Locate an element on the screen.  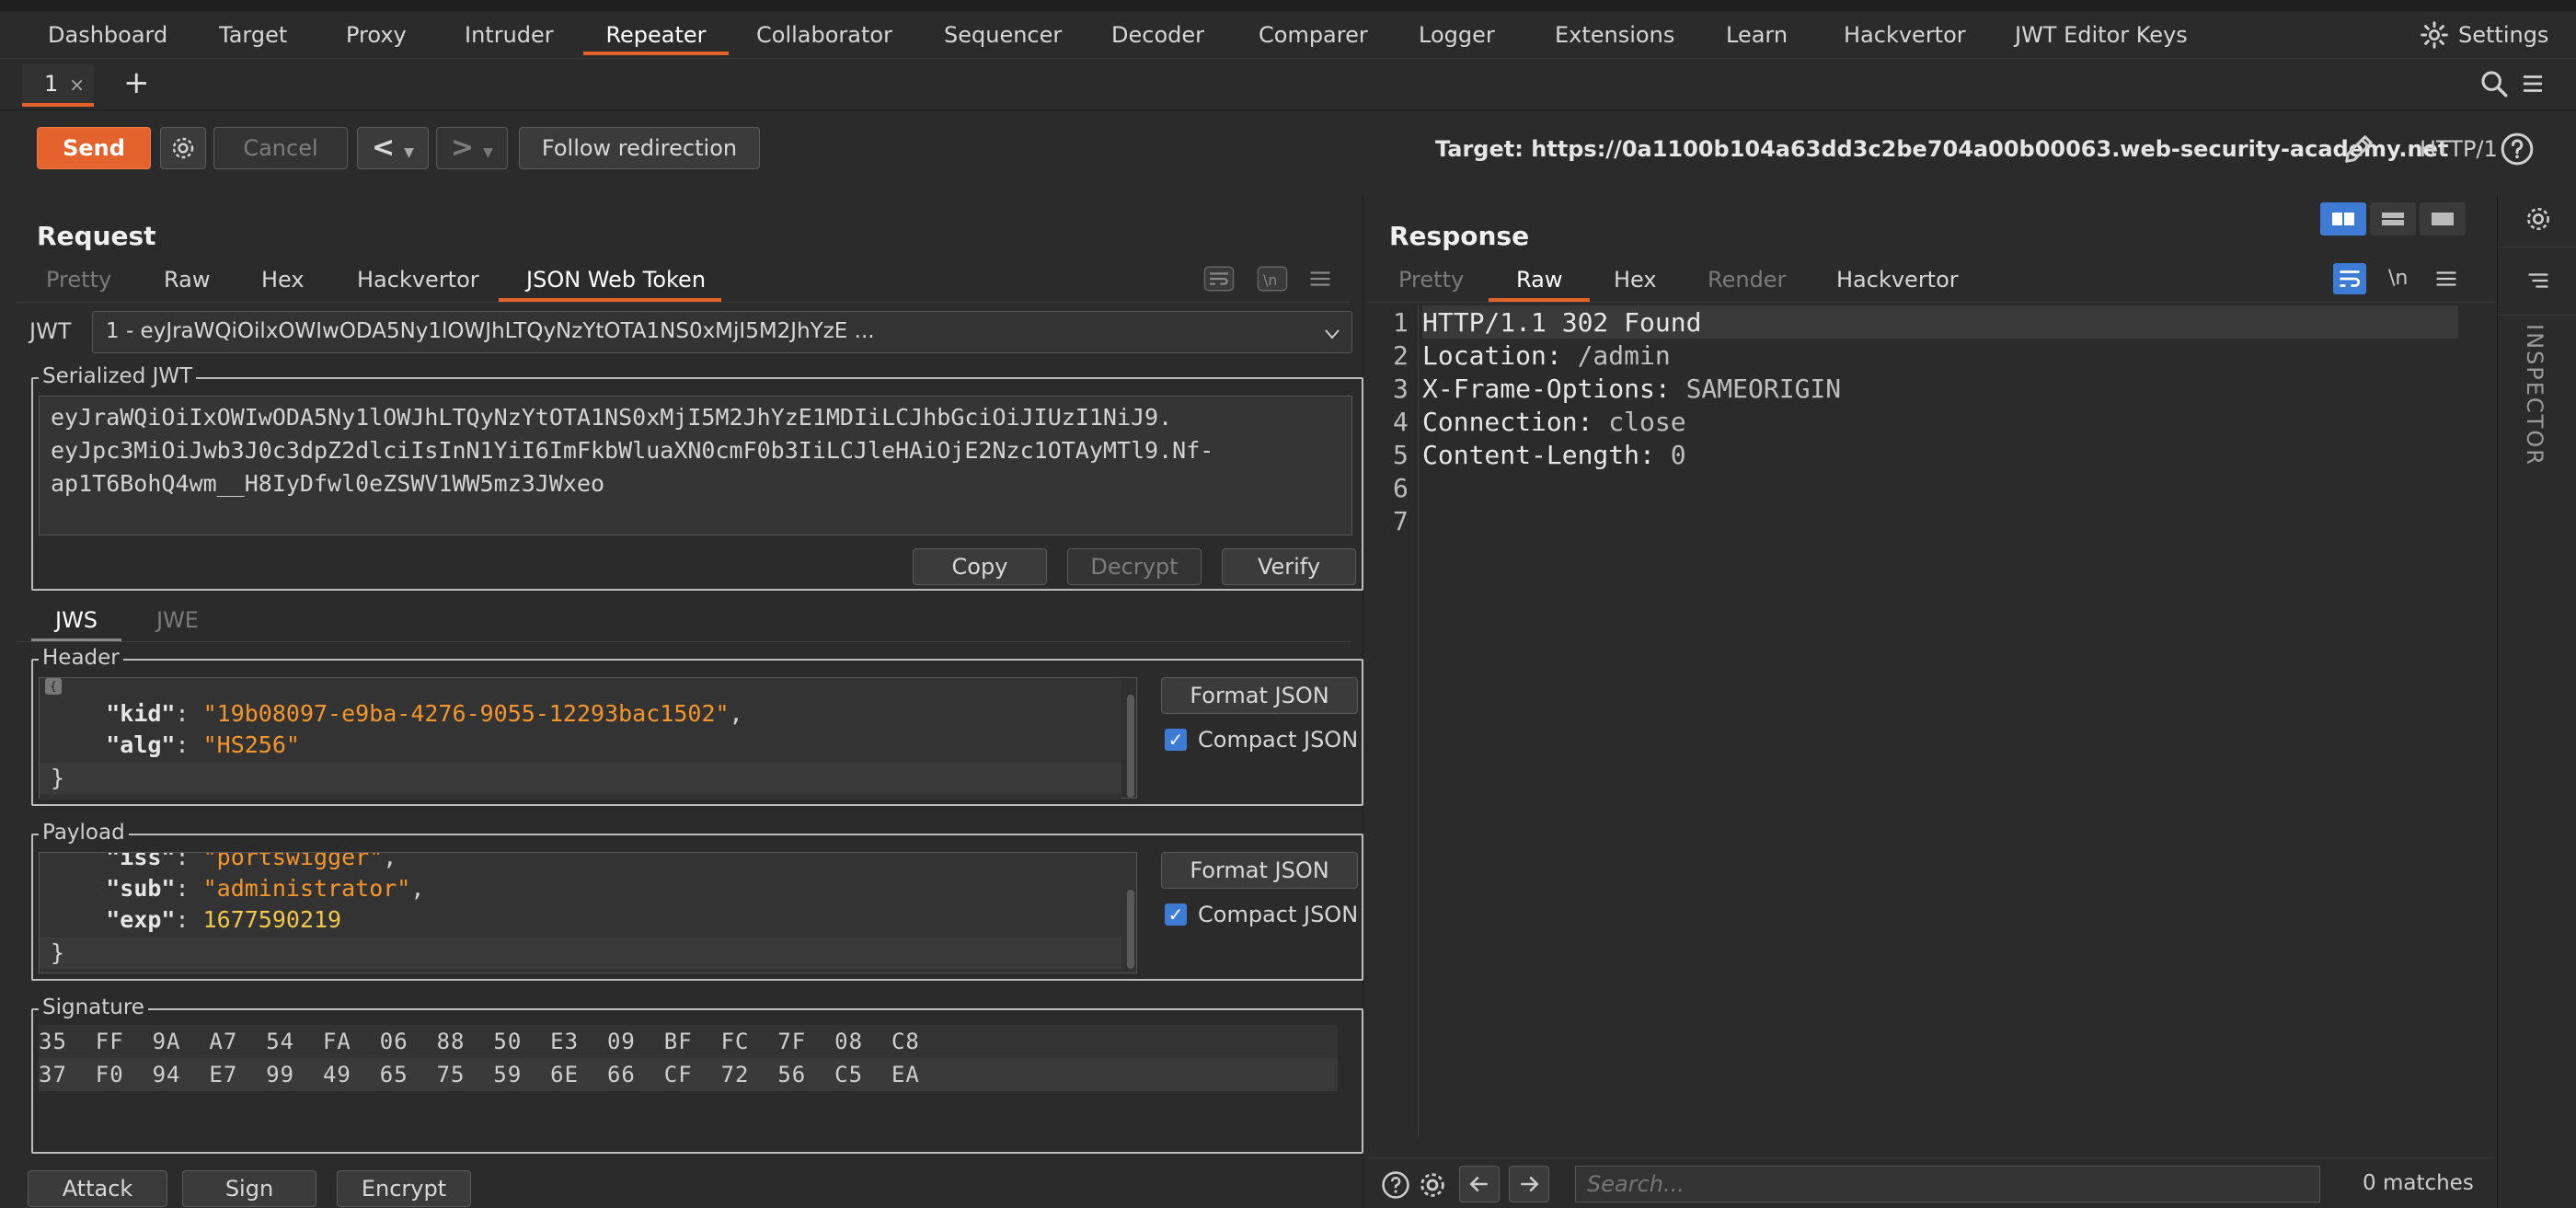
layout-side-by-side-button is located at coordinates (2343, 219).